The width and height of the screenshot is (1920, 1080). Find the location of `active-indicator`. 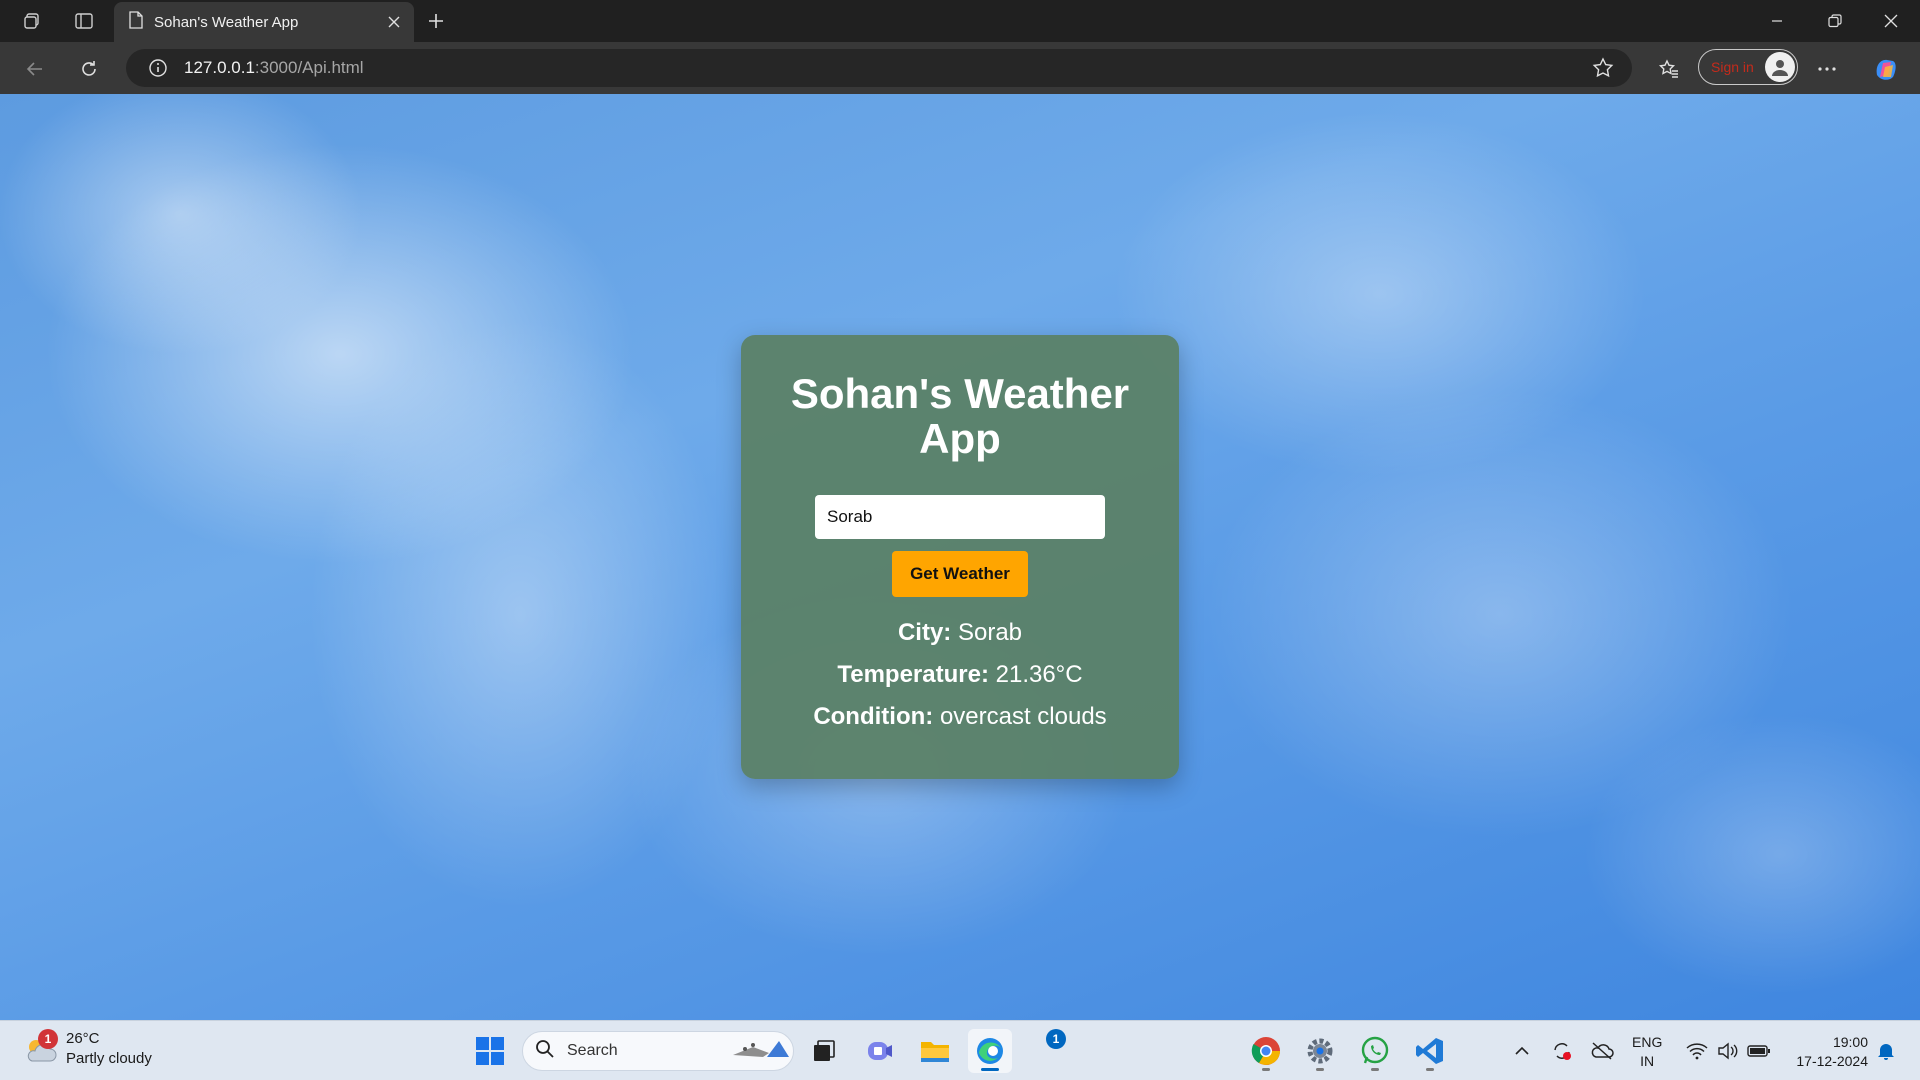

active-indicator is located at coordinates (990, 1069).